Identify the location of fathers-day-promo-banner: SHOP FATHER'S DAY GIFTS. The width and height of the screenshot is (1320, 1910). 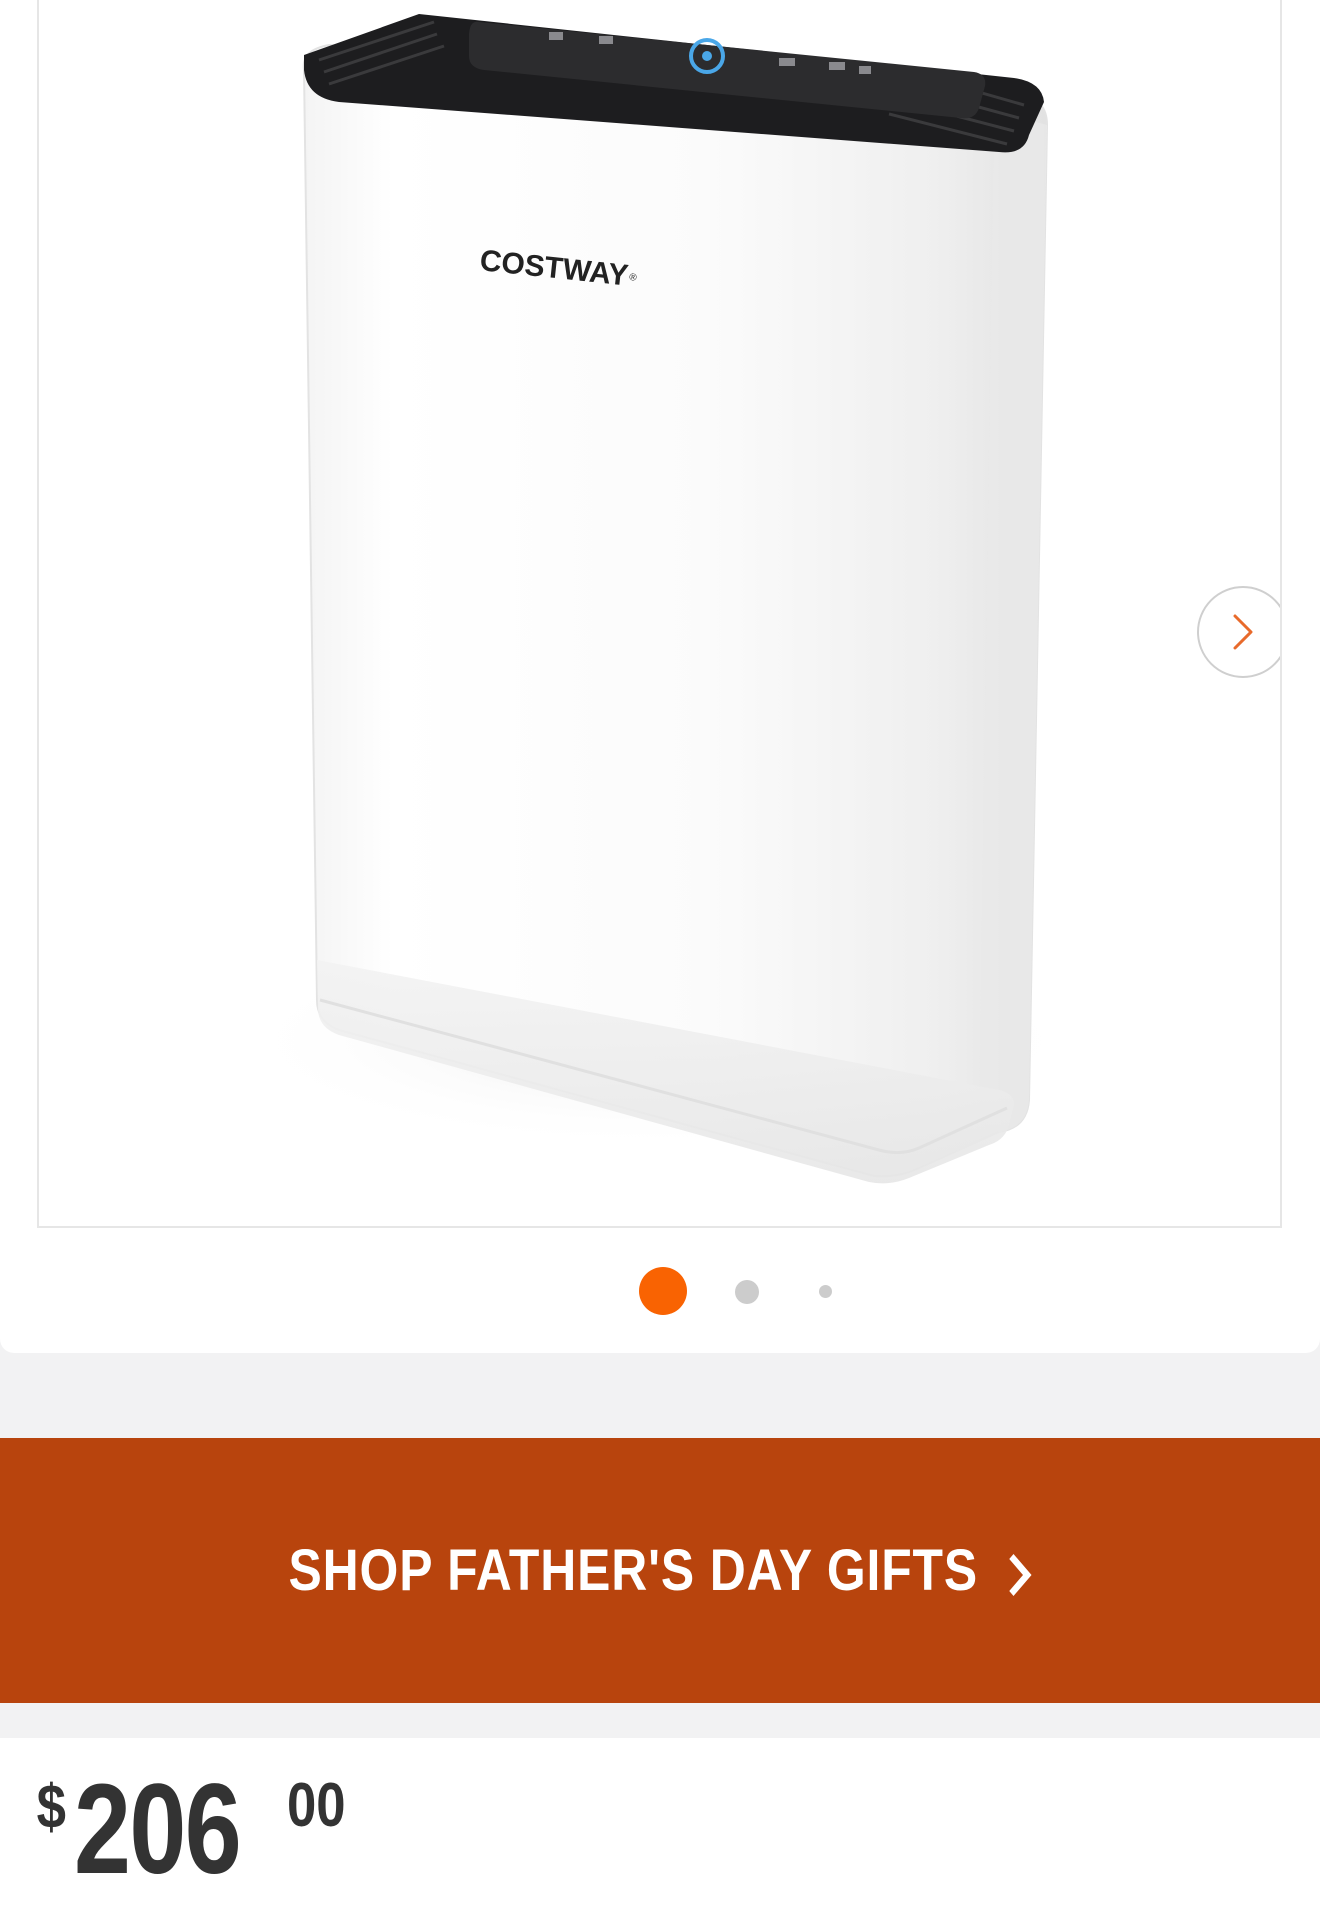
(660, 1570).